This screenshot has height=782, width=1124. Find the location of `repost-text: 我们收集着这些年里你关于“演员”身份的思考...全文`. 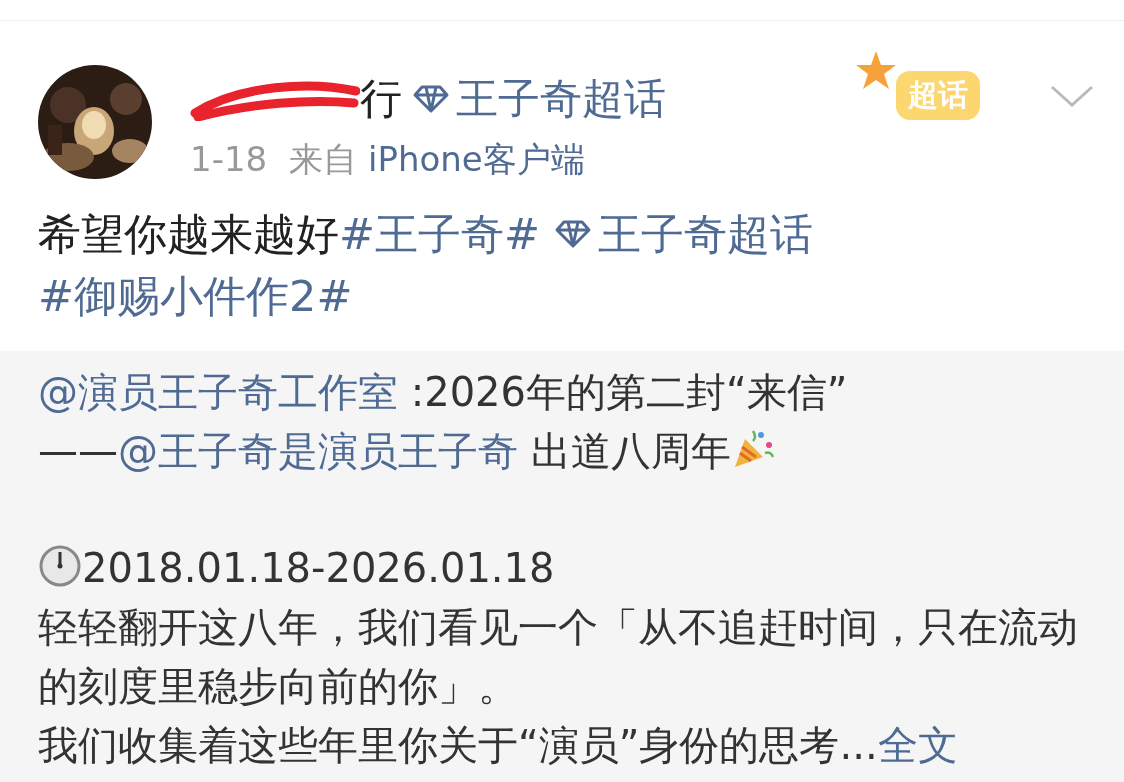

repost-text: 我们收集着这些年里你关于“演员”身份的思考...全文 is located at coordinates (498, 745).